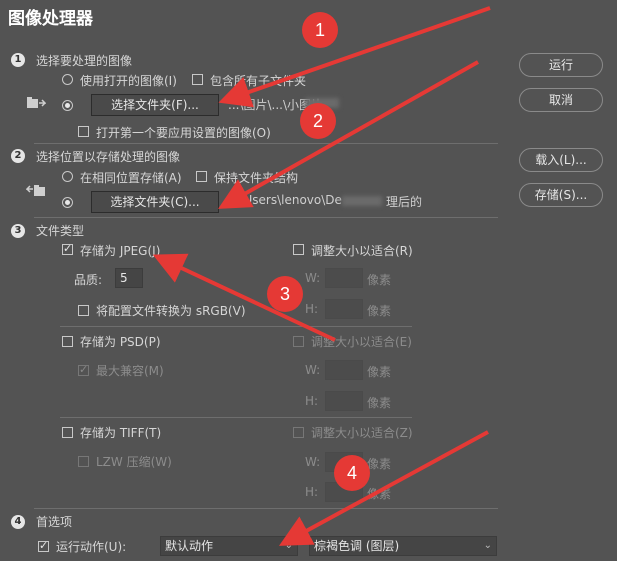  I want to click on action-set-dropdown: 默认动作 ⌄, so click(229, 546).